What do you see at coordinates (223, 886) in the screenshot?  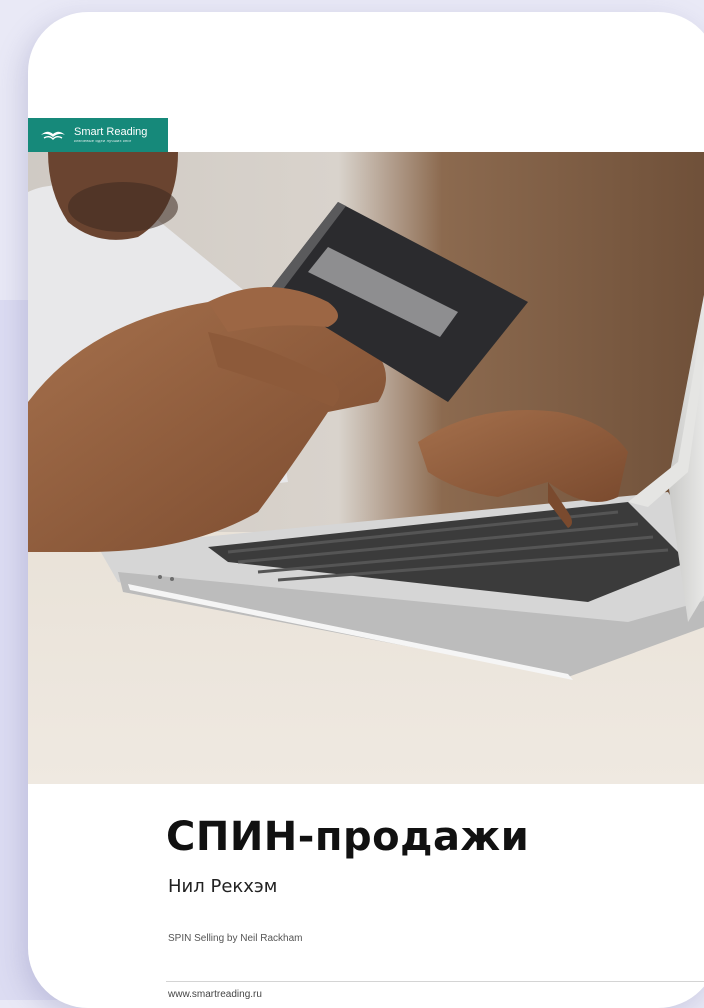 I see `book-author: Нил Рекхэм` at bounding box center [223, 886].